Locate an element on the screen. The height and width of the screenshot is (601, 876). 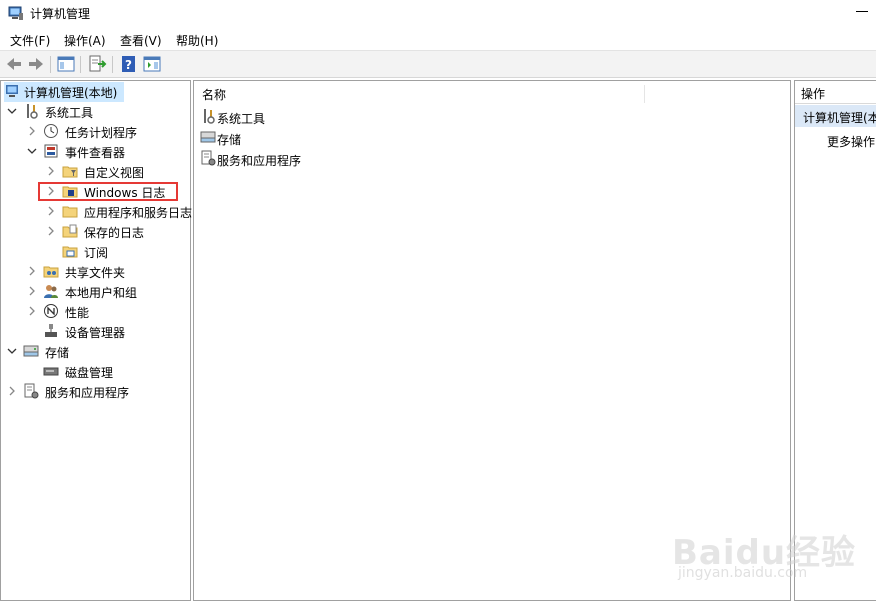
baidu-watermark: Baidu经验 jingyan.baidu.com is located at coordinates (764, 557).